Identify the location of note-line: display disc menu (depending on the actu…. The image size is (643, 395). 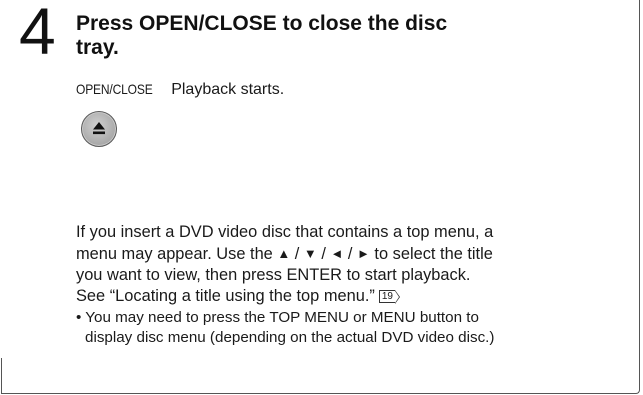
(290, 337).